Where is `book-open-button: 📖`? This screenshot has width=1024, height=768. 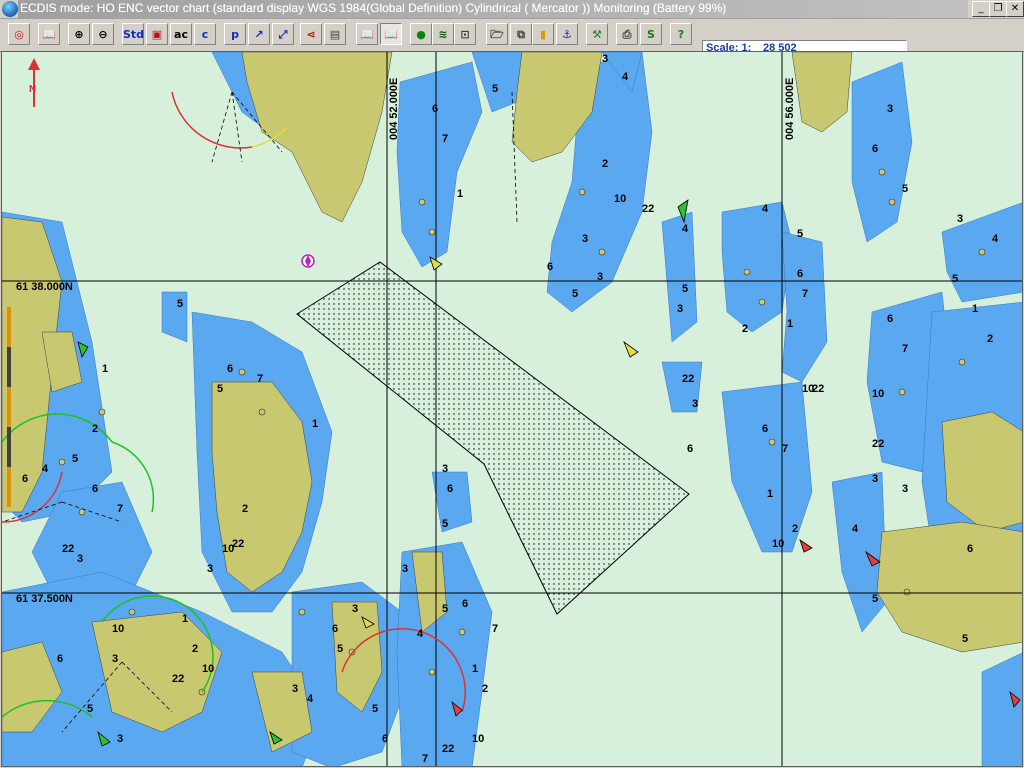 book-open-button: 📖 is located at coordinates (367, 34).